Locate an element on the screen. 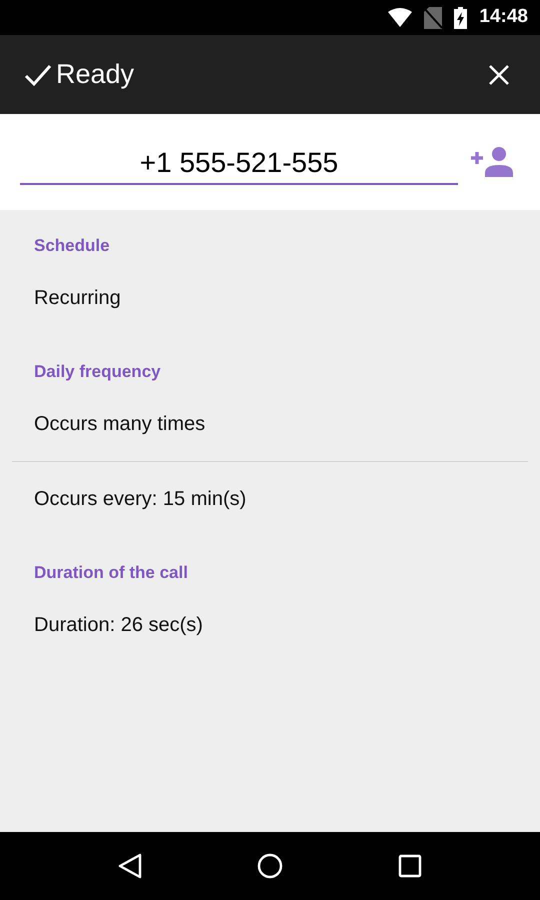 The image size is (540, 900). ready-button: Ready is located at coordinates (79, 74).